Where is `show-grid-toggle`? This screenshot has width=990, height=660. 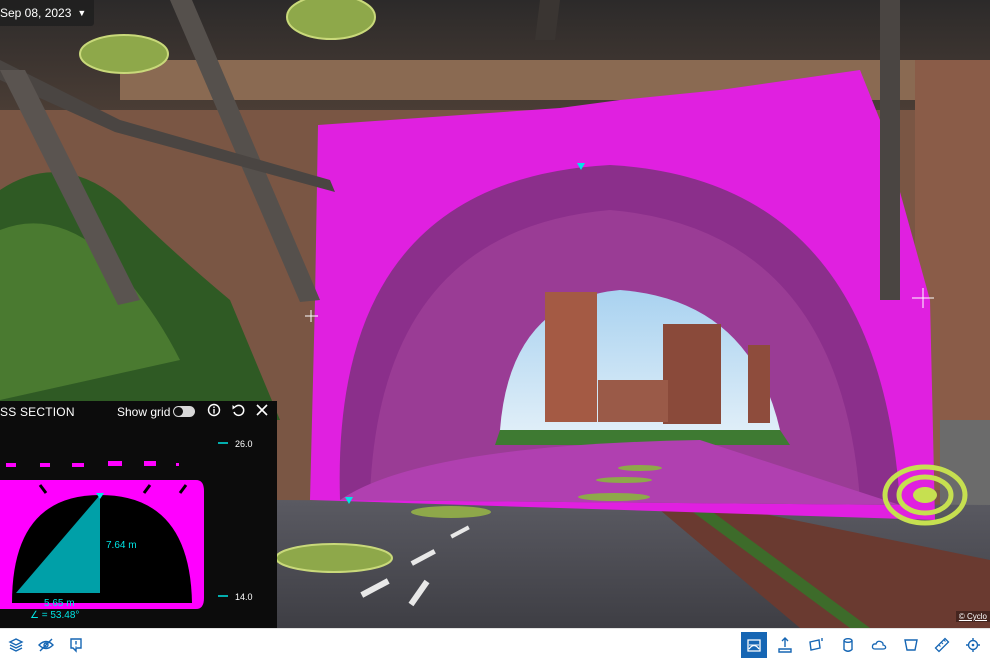
show-grid-toggle is located at coordinates (184, 411).